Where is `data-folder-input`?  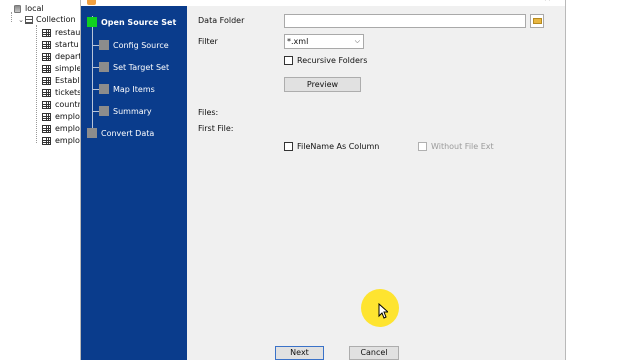
data-folder-input is located at coordinates (405, 21).